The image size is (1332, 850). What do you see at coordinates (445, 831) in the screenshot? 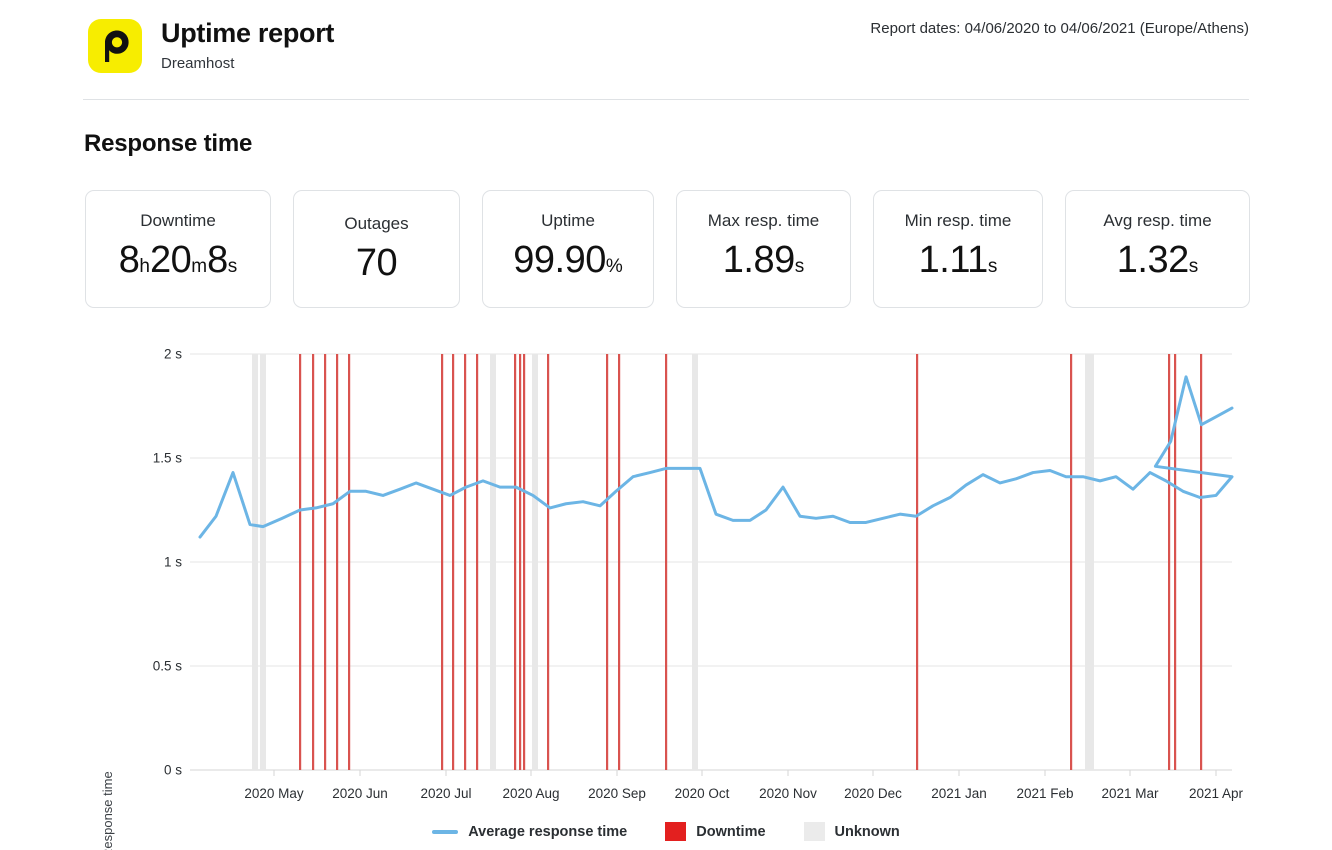
I see `legend-line-swatch-icon` at bounding box center [445, 831].